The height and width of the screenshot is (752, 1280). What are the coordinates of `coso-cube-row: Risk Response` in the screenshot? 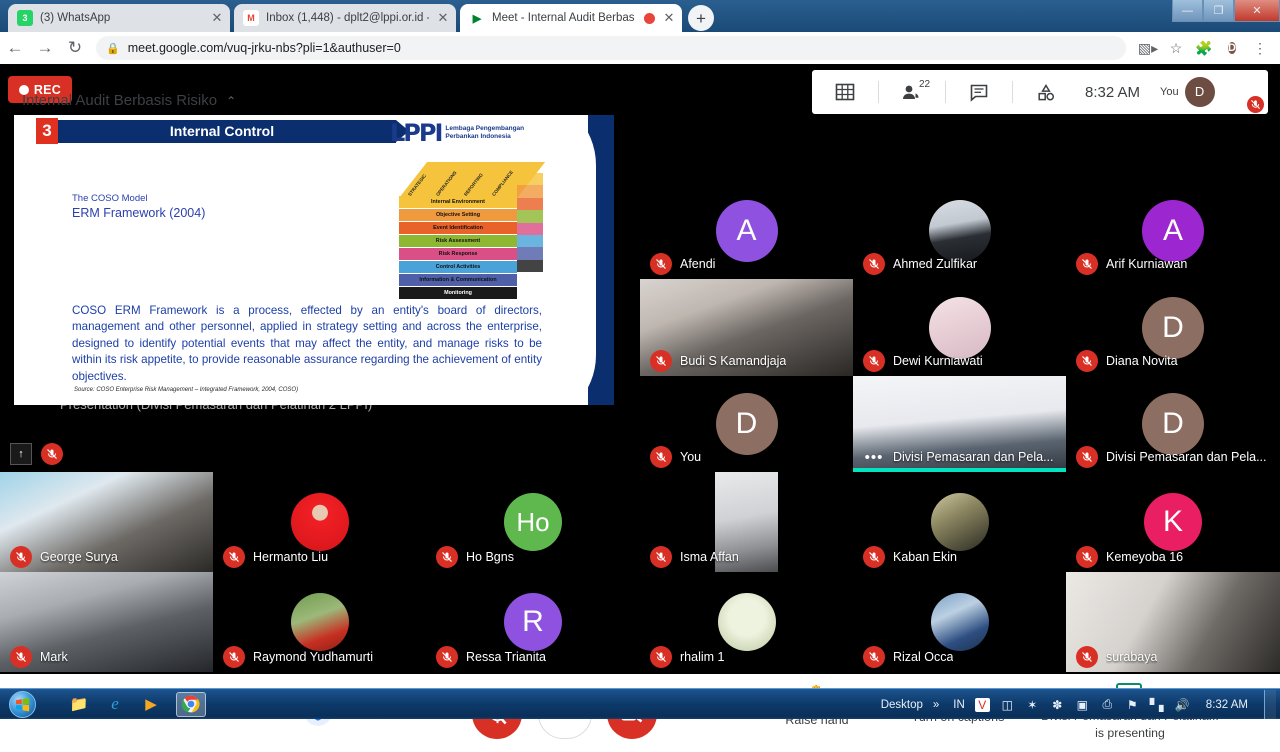 It's located at (458, 254).